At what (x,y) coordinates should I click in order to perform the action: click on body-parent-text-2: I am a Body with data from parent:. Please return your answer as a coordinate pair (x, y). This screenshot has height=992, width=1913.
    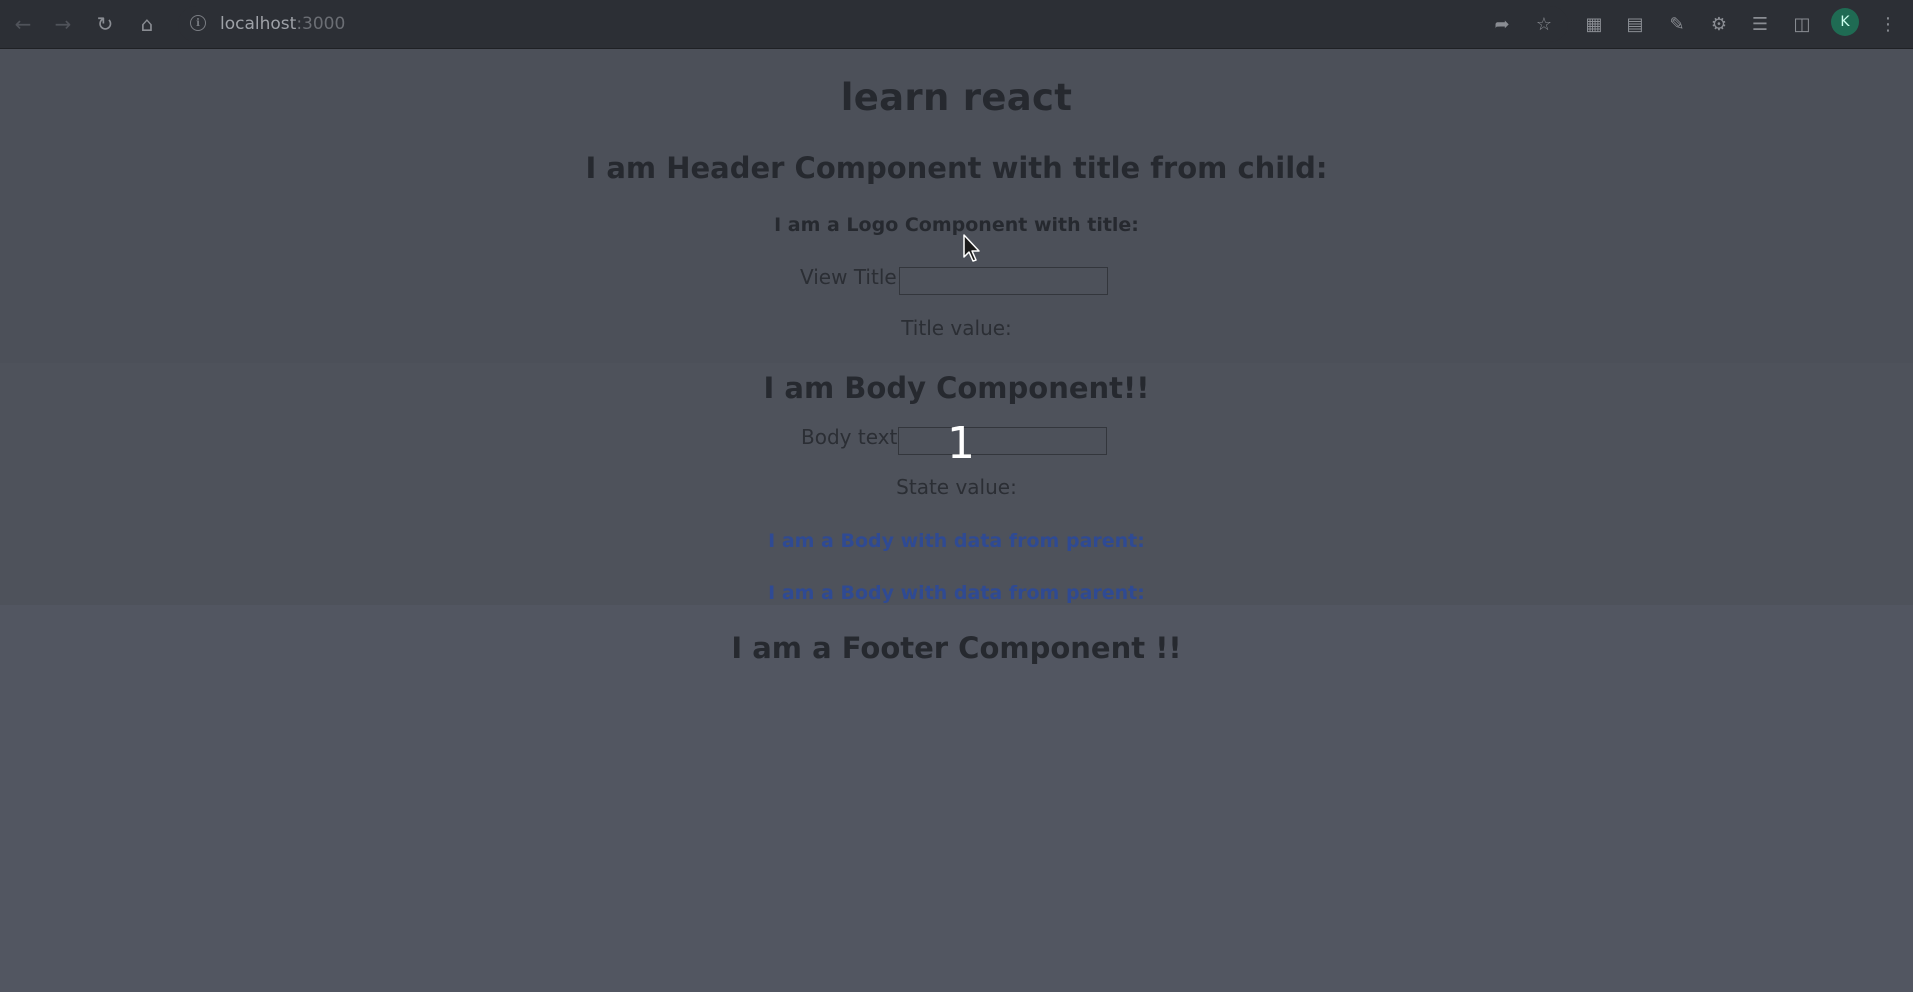
    Looking at the image, I should click on (956, 593).